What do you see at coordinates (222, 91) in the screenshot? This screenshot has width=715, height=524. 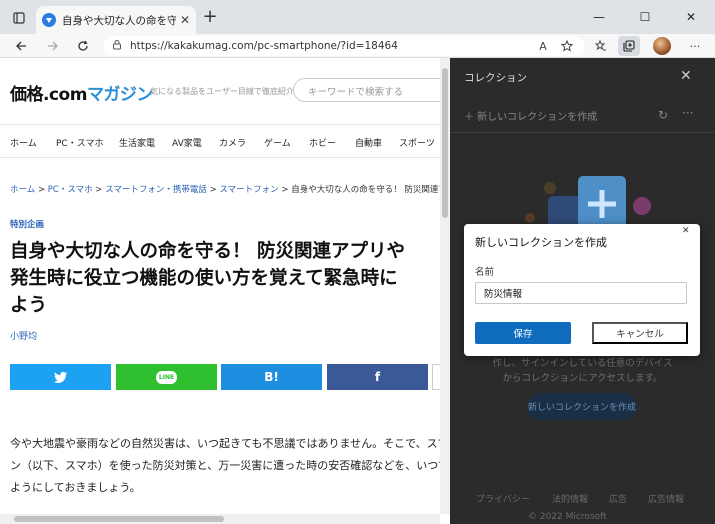 I see `site-tagline: 気になる製品をユーザー目線で徹底紹介` at bounding box center [222, 91].